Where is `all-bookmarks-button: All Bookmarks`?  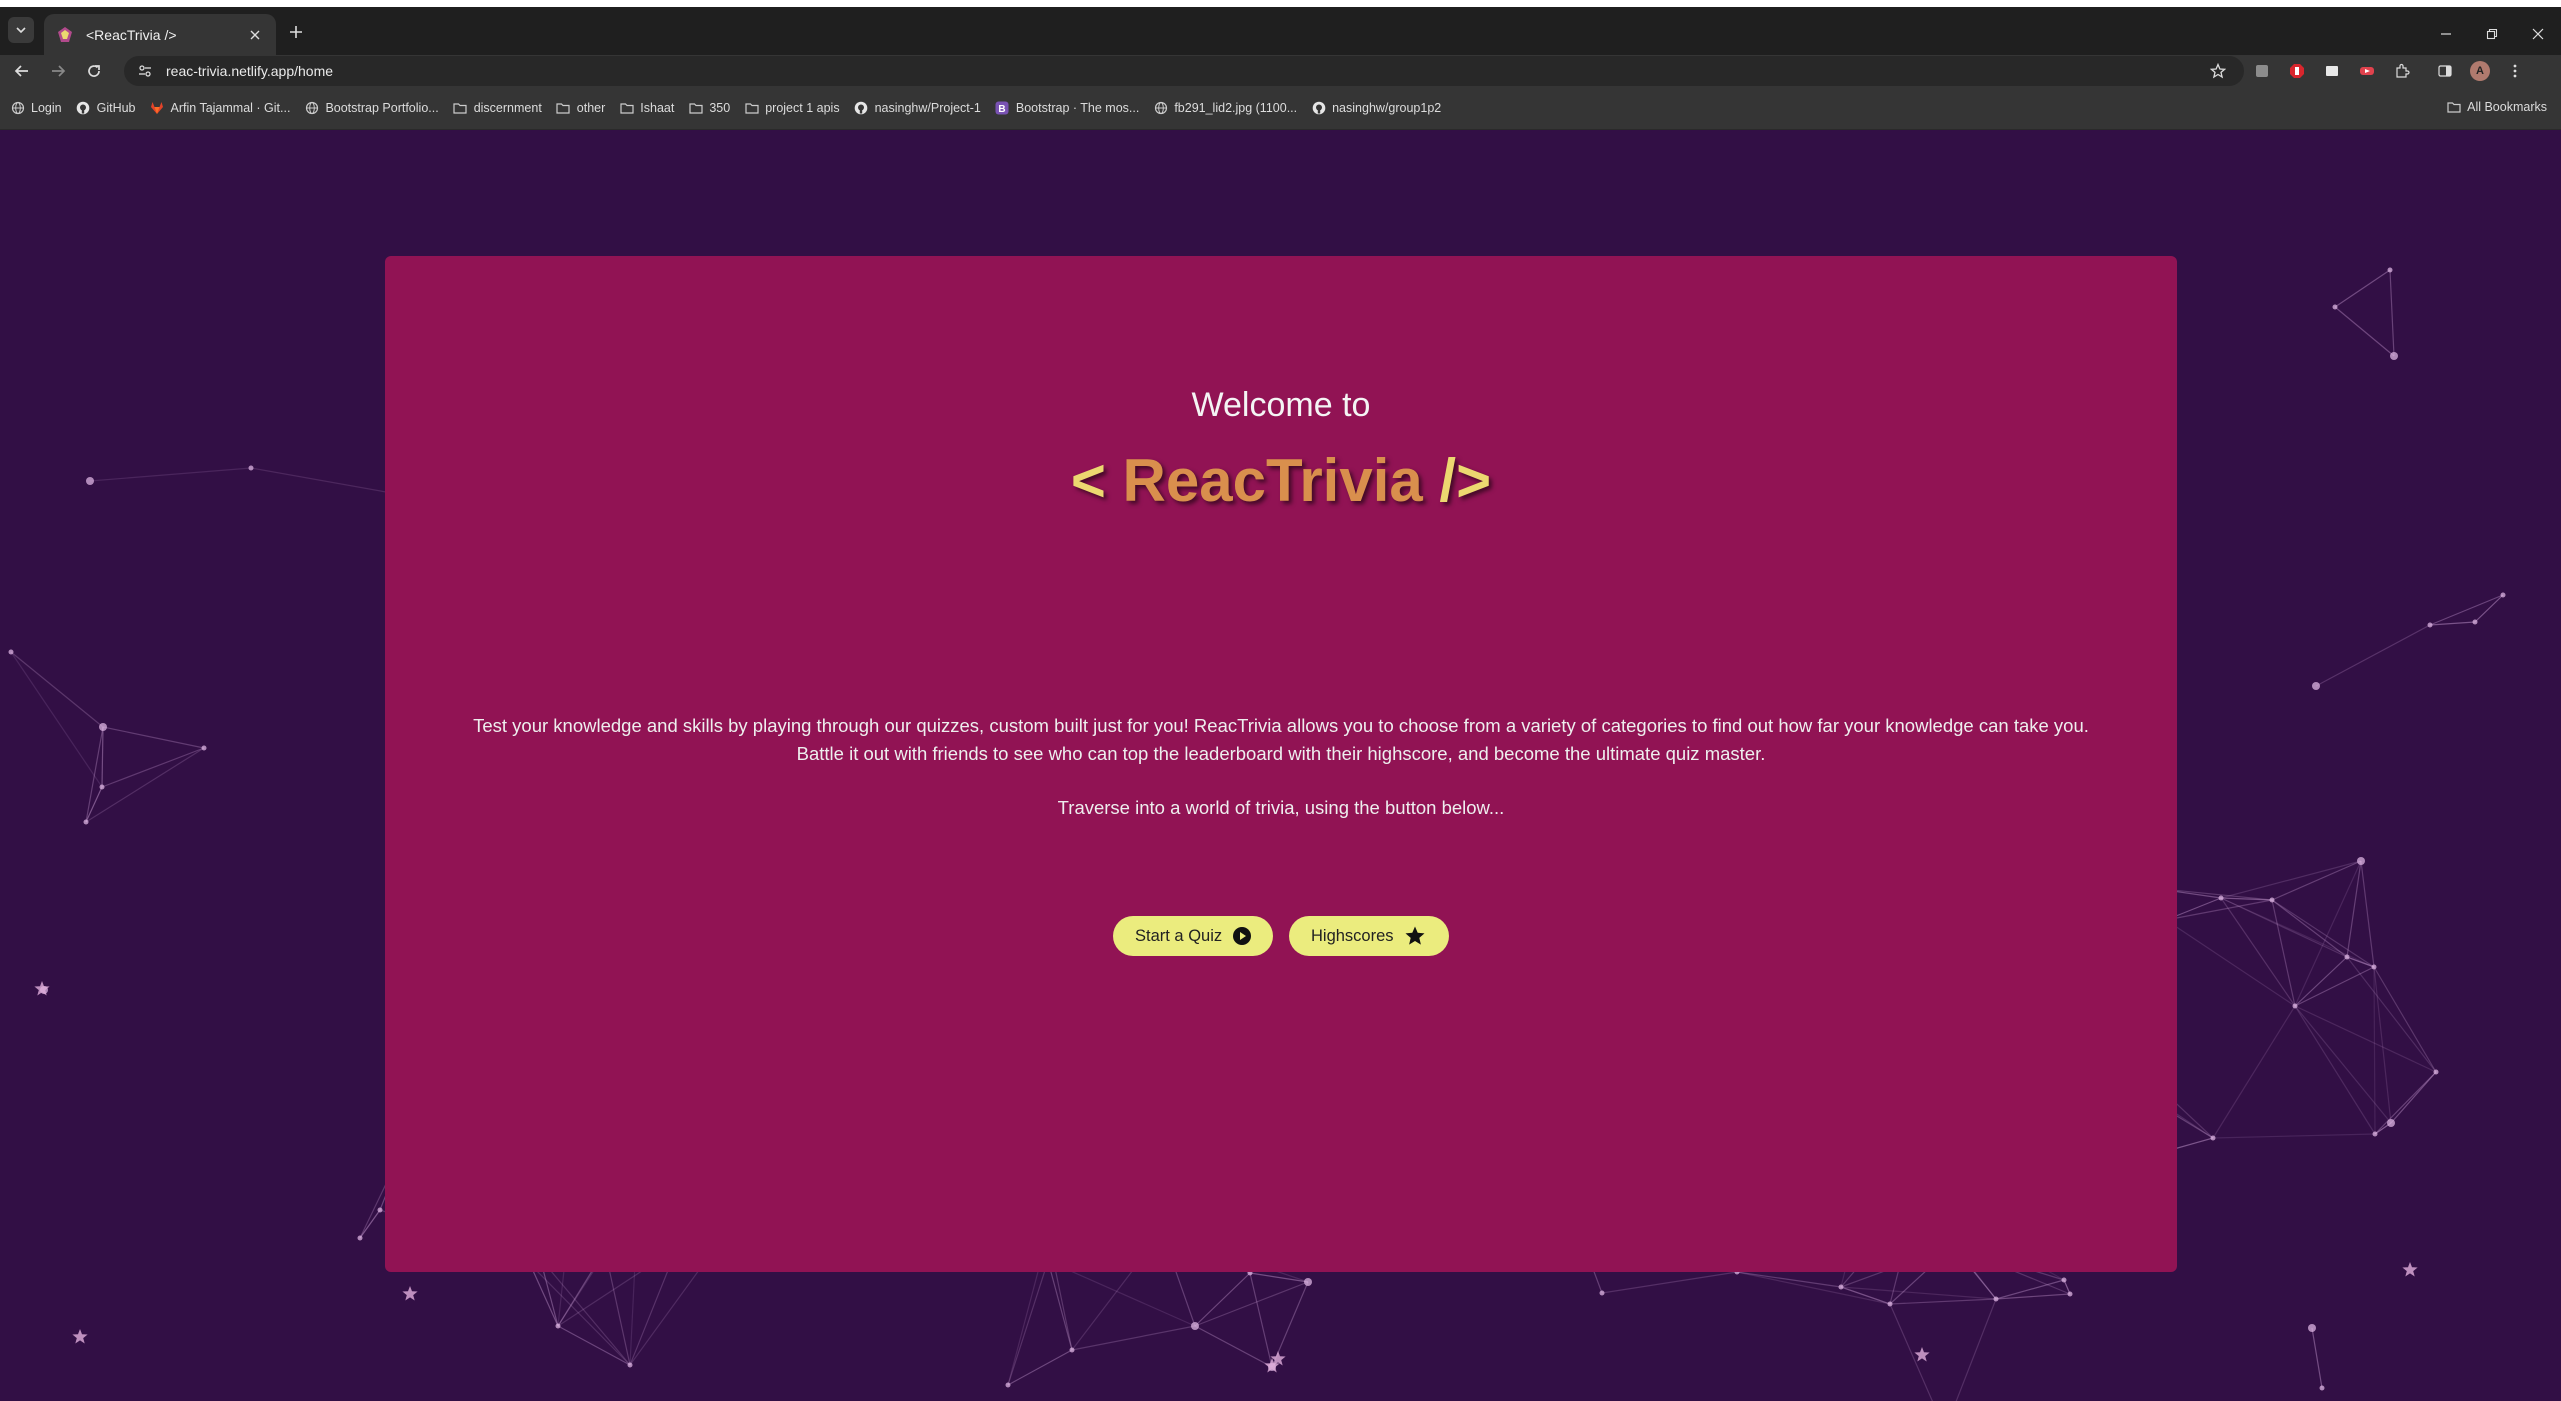
all-bookmarks-button: All Bookmarks is located at coordinates (2496, 106).